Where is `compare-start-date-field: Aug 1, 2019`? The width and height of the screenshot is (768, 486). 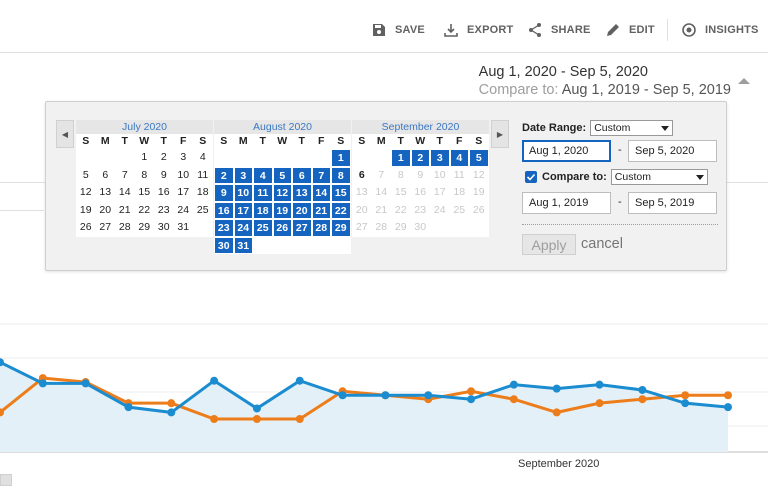
compare-start-date-field: Aug 1, 2019 is located at coordinates (566, 203).